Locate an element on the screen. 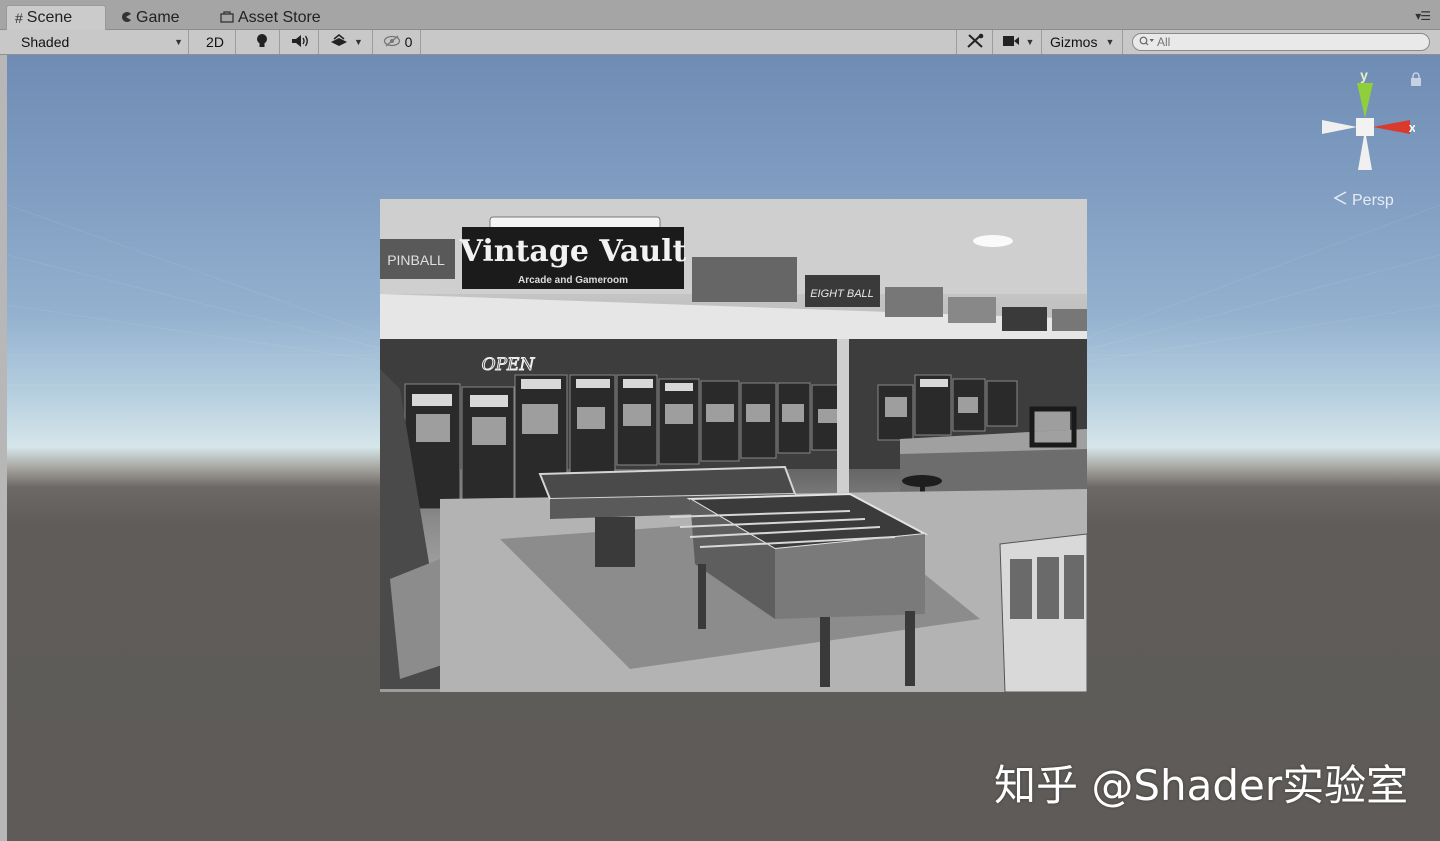 Image resolution: width=1440 pixels, height=841 pixels. toggle-2d-label: 2D is located at coordinates (215, 42).